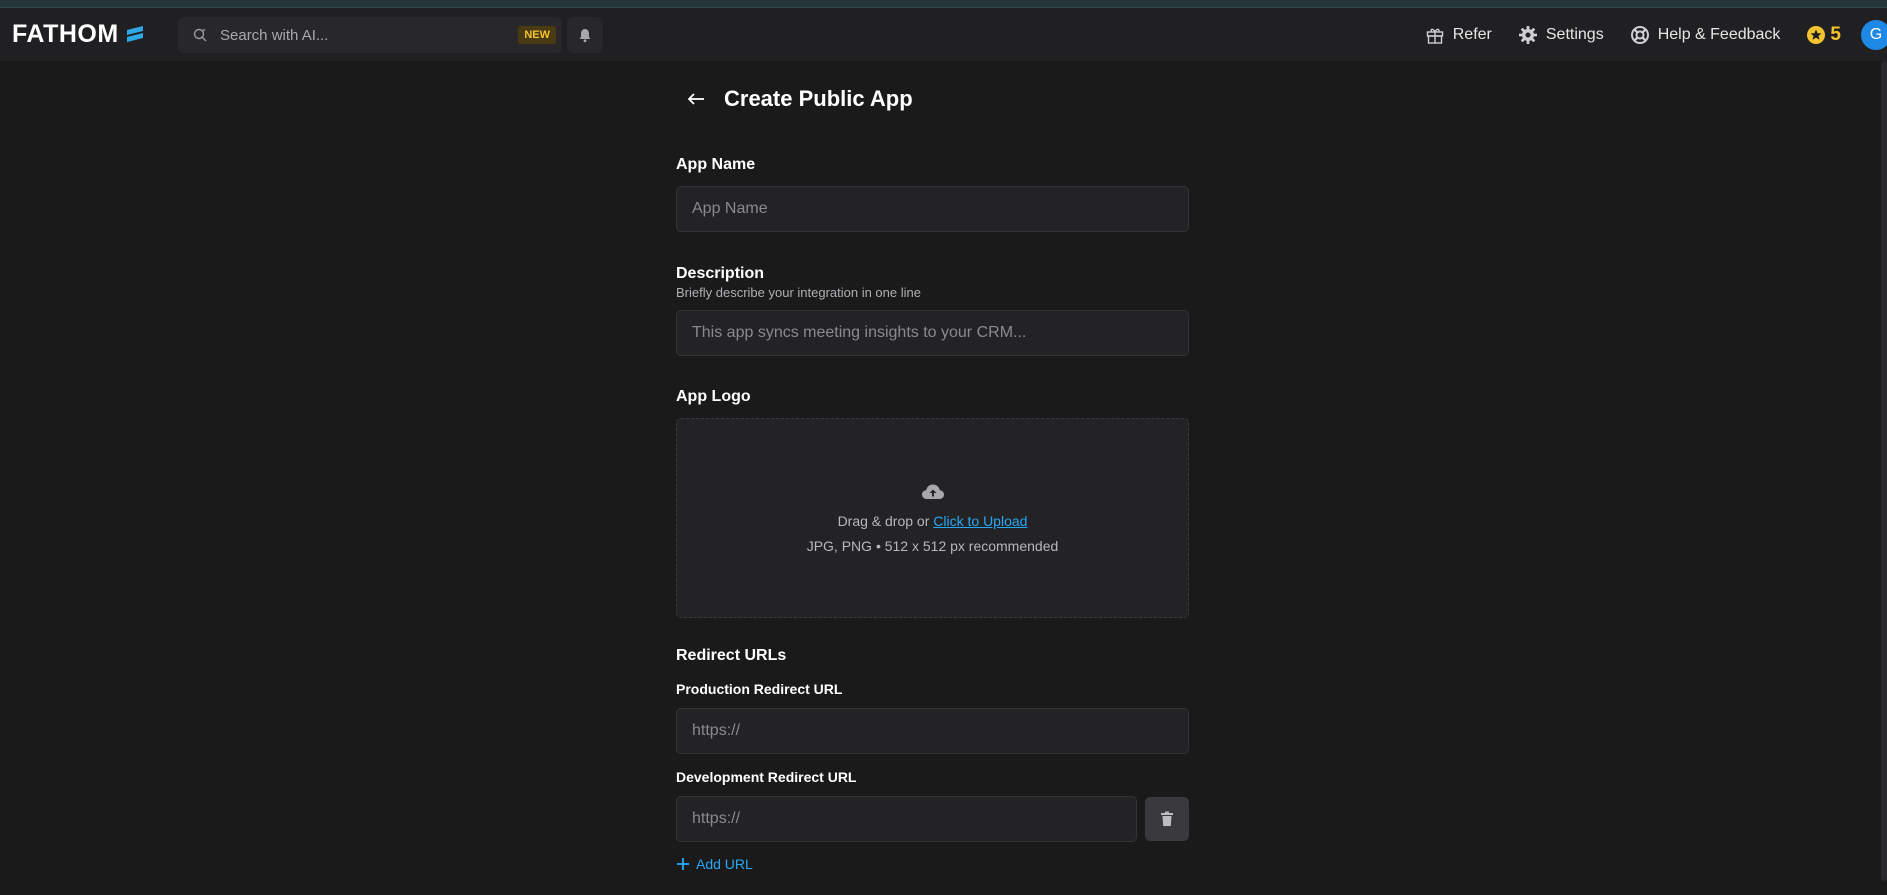 Image resolution: width=1887 pixels, height=895 pixels. Describe the element at coordinates (1874, 34) in the screenshot. I see `user-avatar: G` at that location.